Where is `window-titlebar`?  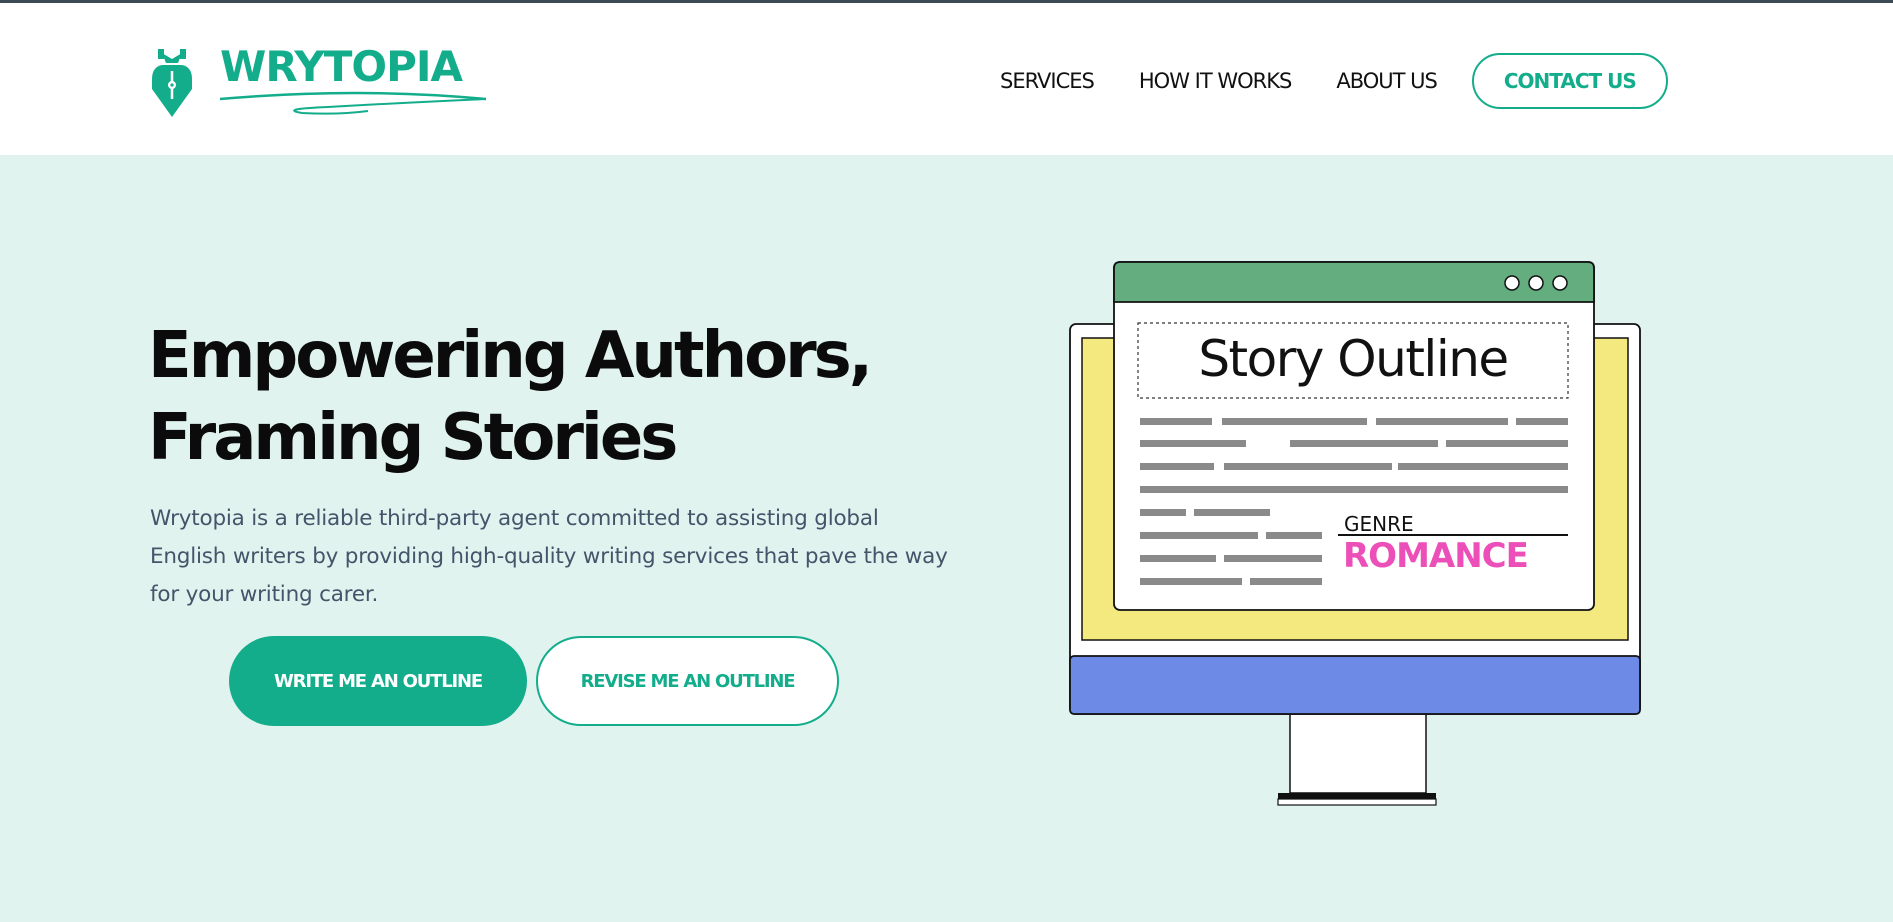
window-titlebar is located at coordinates (1354, 282).